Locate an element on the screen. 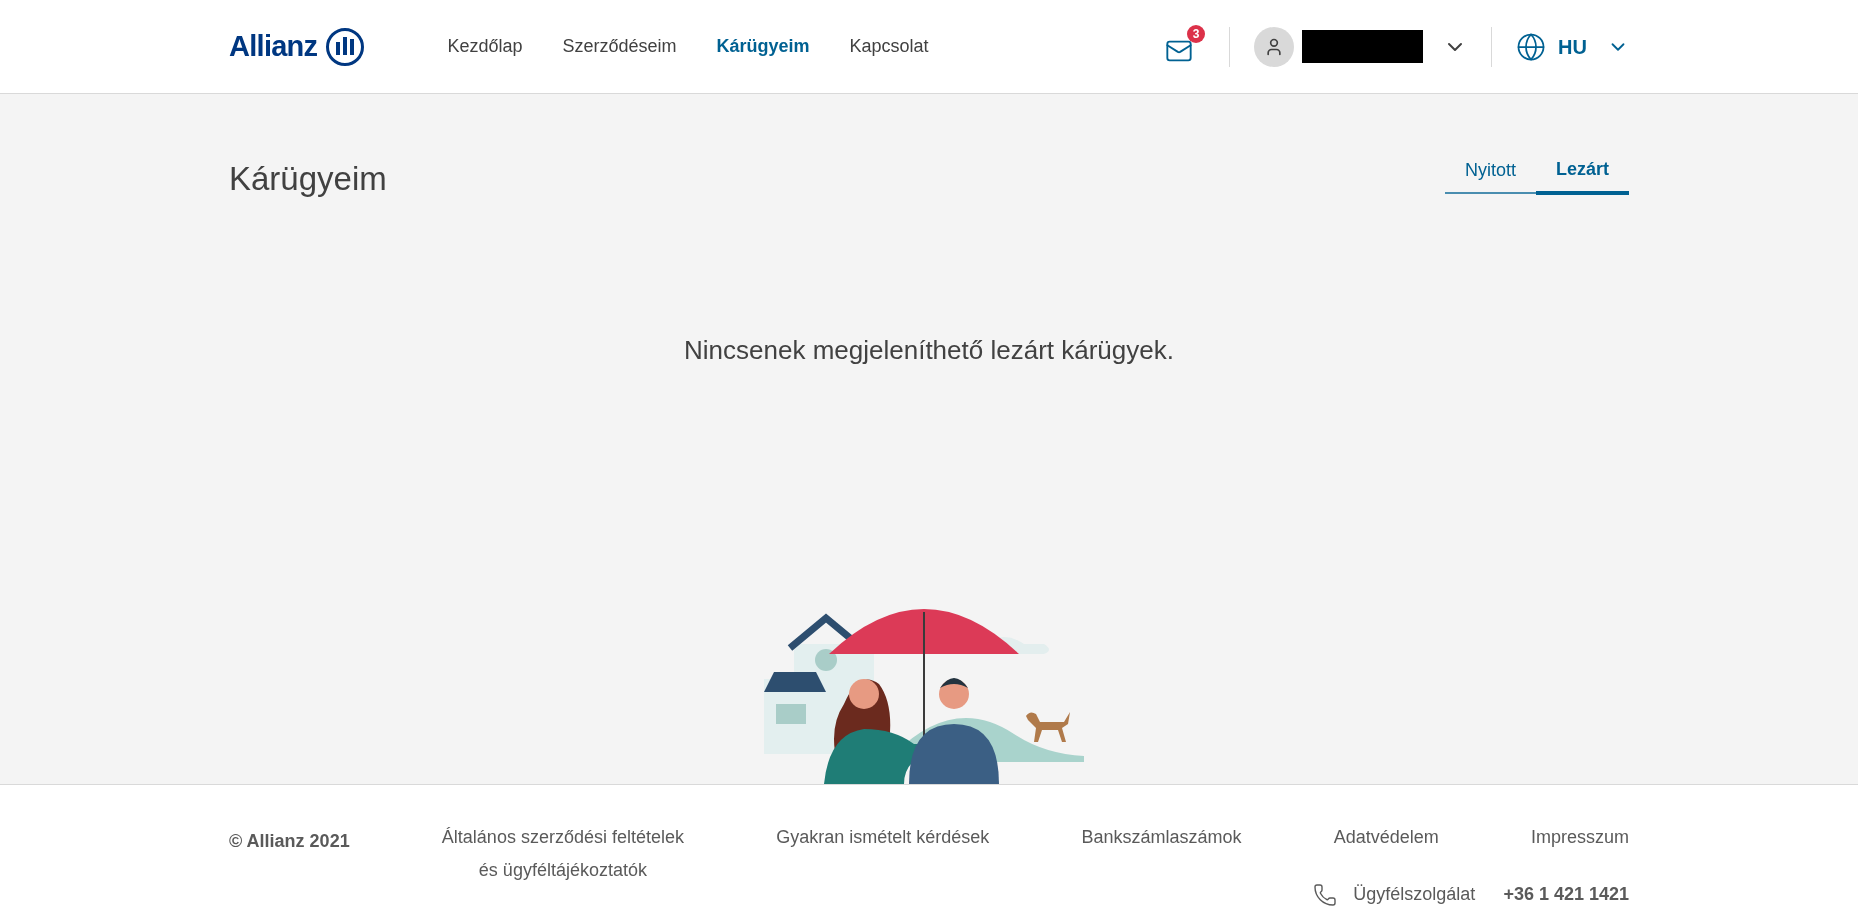 The height and width of the screenshot is (920, 1858). footer-link: Bankszámlaszámok is located at coordinates (1161, 854).